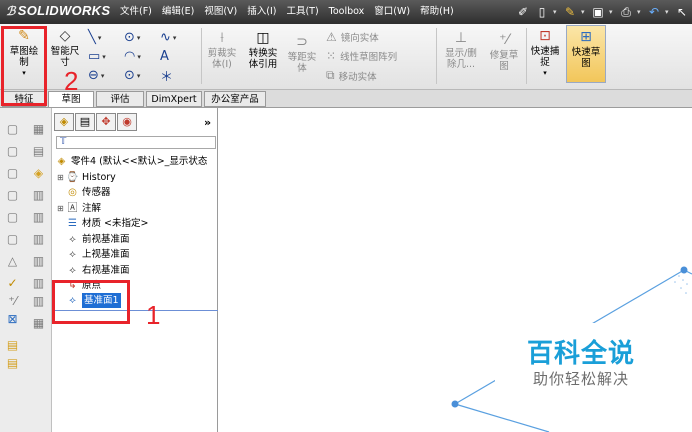 The height and width of the screenshot is (432, 692). Describe the element at coordinates (570, 12) in the screenshot. I see `open-icon: ✎` at that location.